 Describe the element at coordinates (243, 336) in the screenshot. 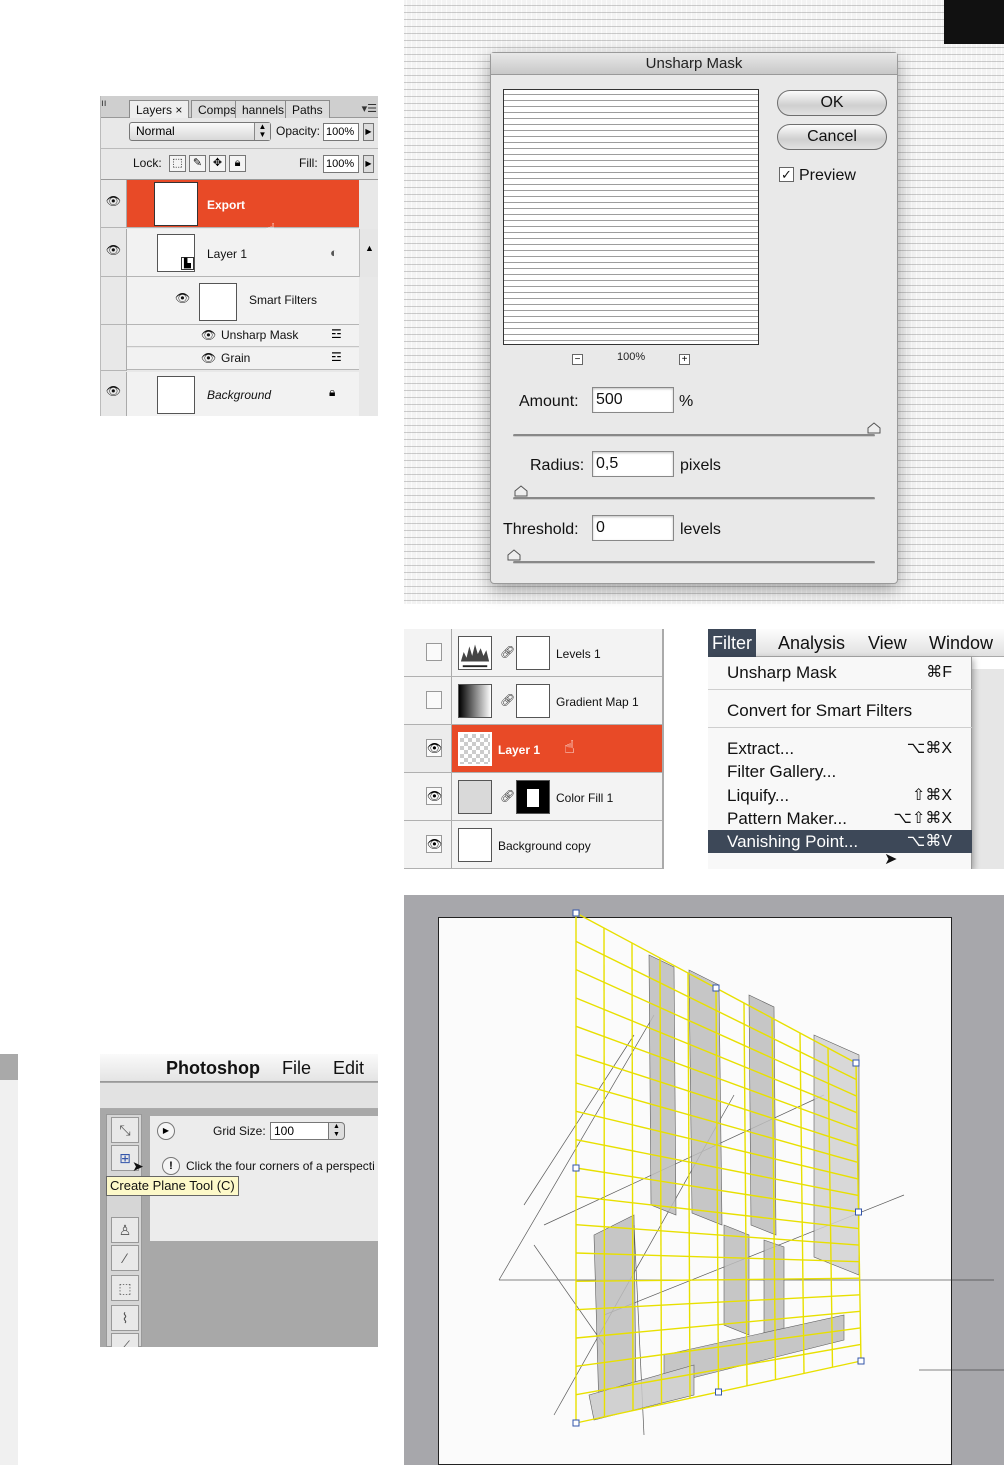

I see `filter-row-unsharp-mask: 👁︎ Unsharp Mask ☲` at that location.